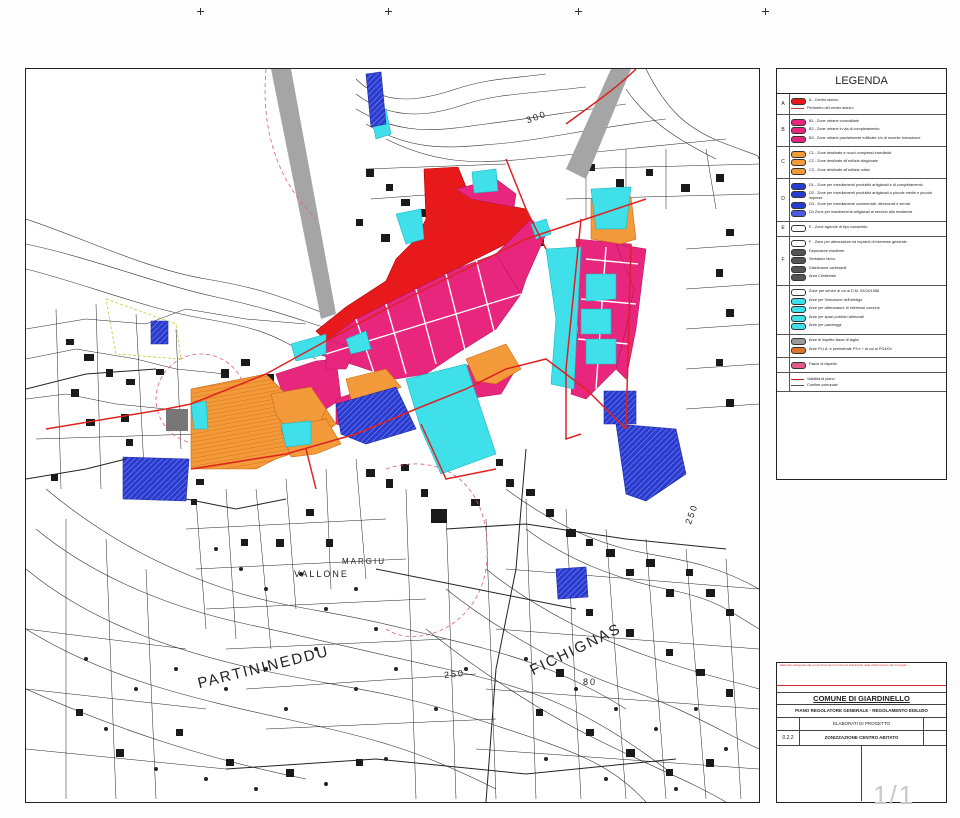 The height and width of the screenshot is (818, 960). I want to click on legend-item: B2 - Zone urbane in via di completamento, so click(867, 131).